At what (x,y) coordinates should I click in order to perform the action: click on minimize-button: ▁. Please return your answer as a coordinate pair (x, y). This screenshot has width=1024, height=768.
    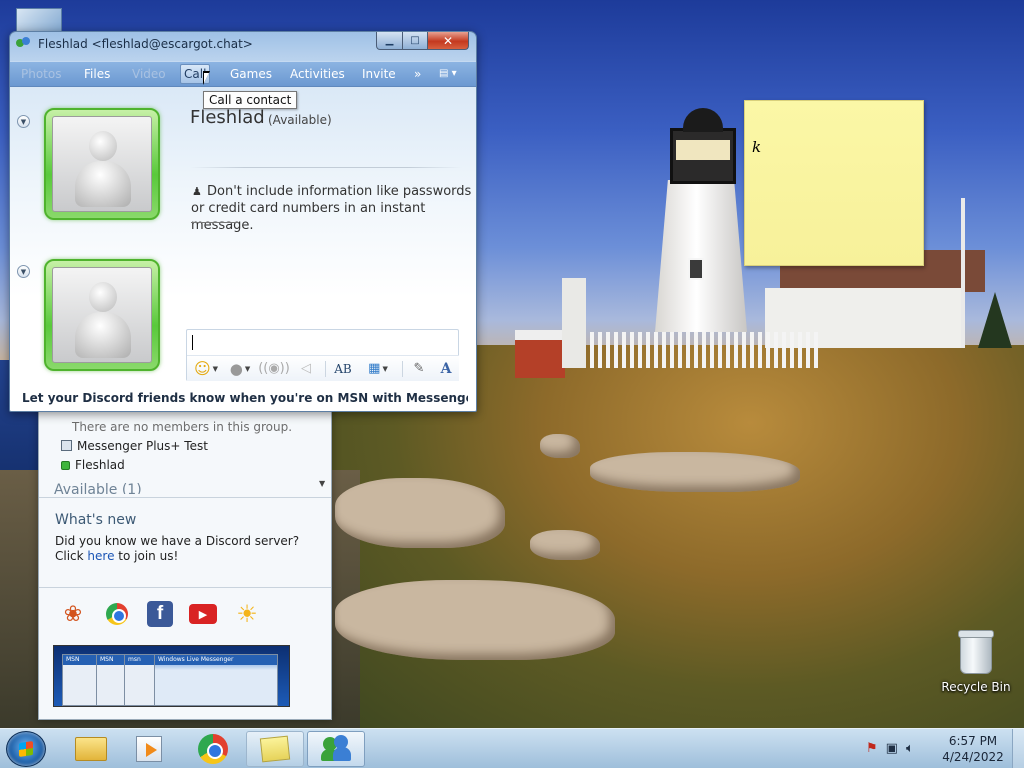
    Looking at the image, I should click on (389, 41).